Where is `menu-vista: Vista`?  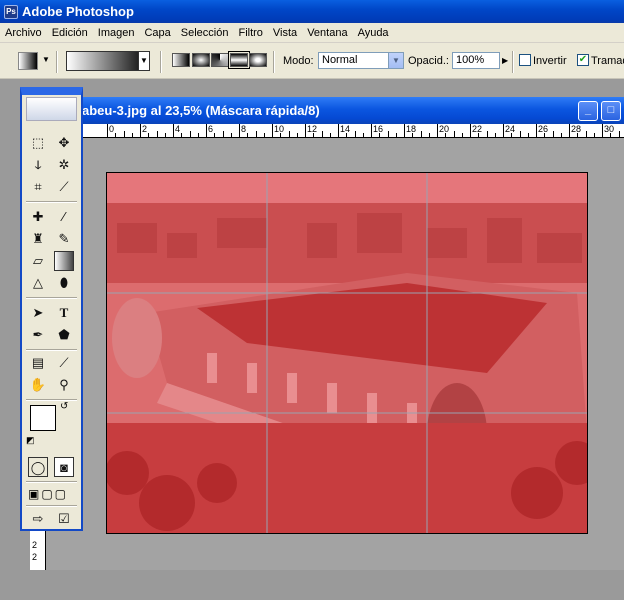 menu-vista: Vista is located at coordinates (285, 33).